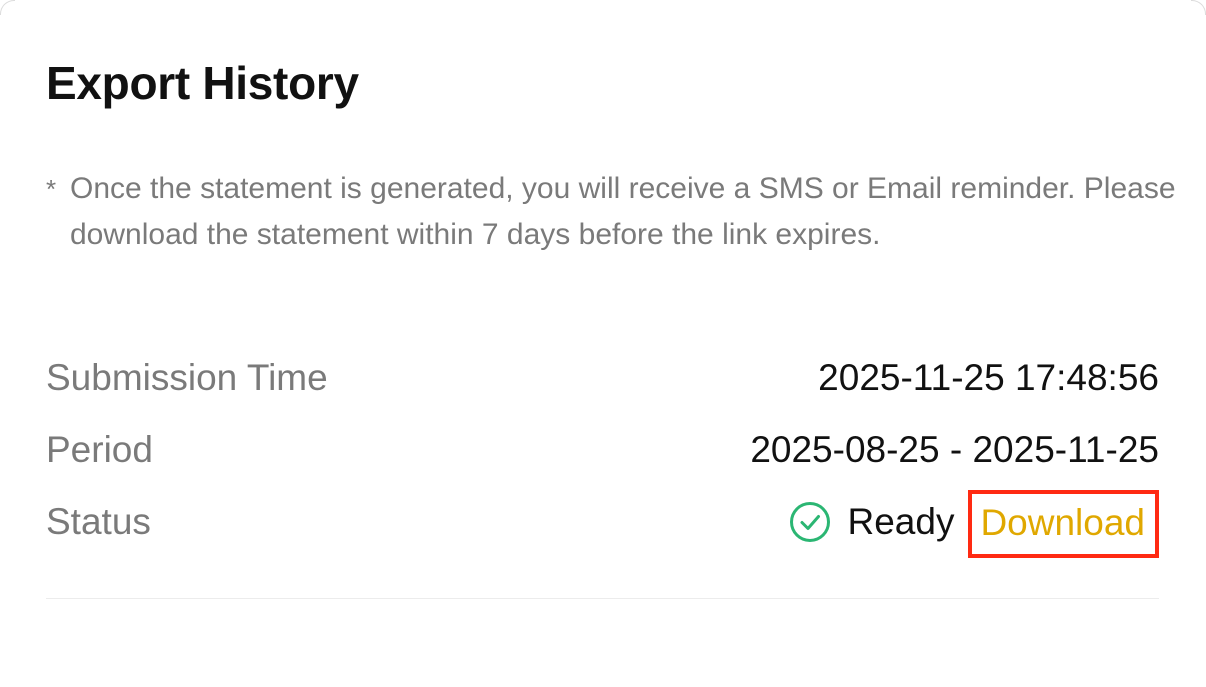 The width and height of the screenshot is (1206, 687). Describe the element at coordinates (202, 83) in the screenshot. I see `page-title: Export History` at that location.